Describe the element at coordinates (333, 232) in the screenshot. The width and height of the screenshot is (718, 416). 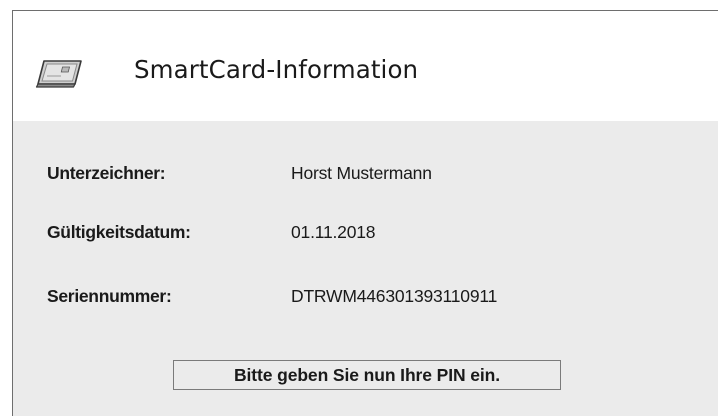
I see `validity-date-value: 01.11.2018` at that location.